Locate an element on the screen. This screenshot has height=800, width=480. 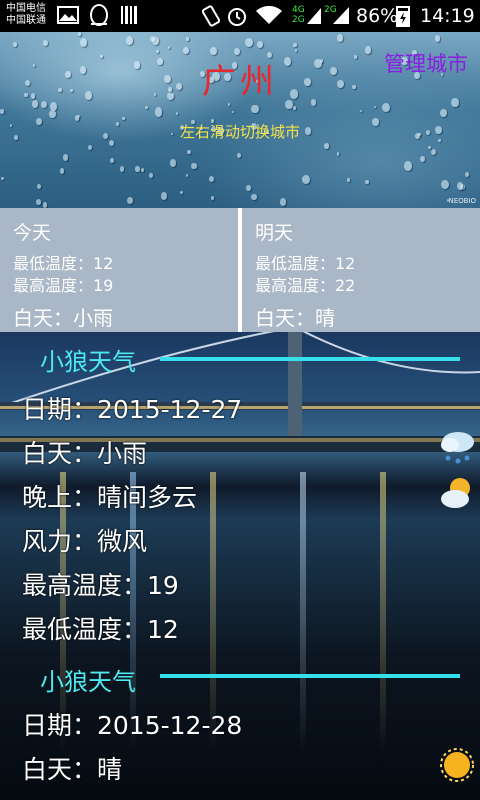
today-low: 最低温度：12 is located at coordinates (63, 263).